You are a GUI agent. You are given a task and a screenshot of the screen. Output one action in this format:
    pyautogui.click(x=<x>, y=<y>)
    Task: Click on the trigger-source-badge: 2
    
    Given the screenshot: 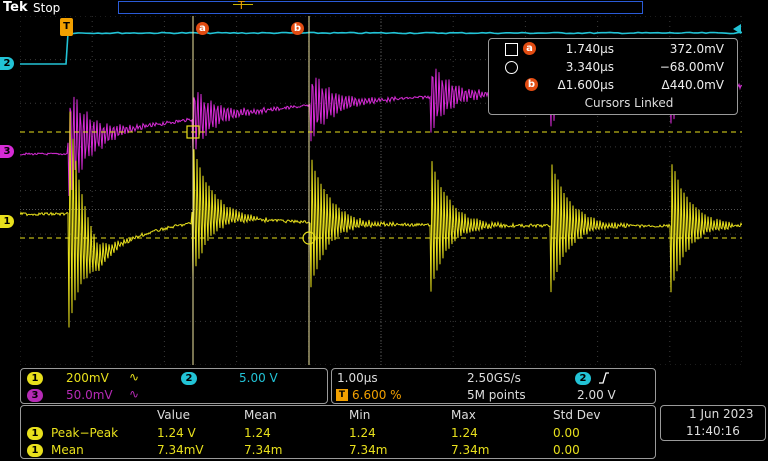 What is the action you would take?
    pyautogui.click(x=583, y=378)
    